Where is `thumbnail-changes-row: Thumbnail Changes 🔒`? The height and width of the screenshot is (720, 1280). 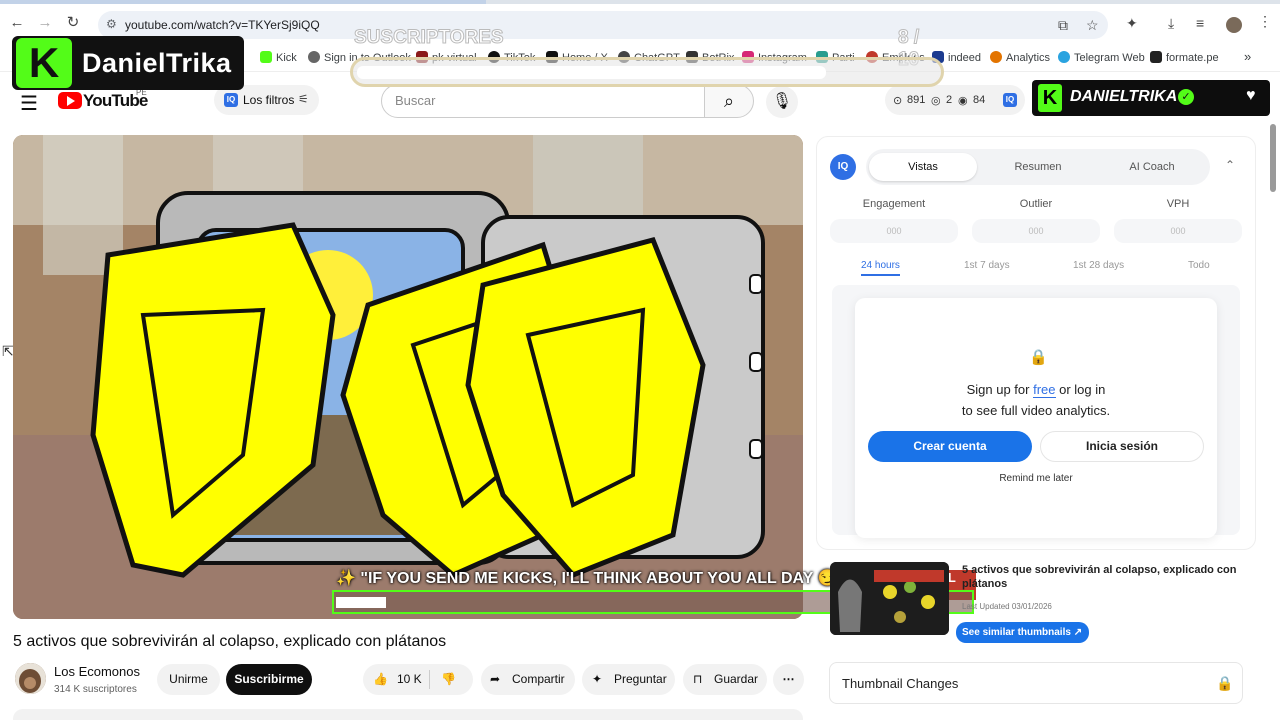
thumbnail-changes-row: Thumbnail Changes 🔒 is located at coordinates (1036, 683).